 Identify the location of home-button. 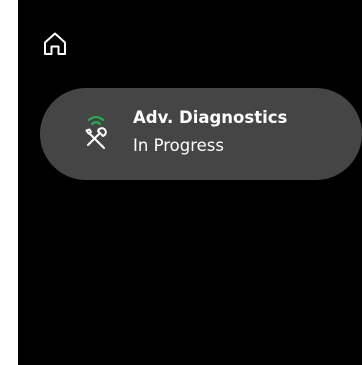
(55, 44).